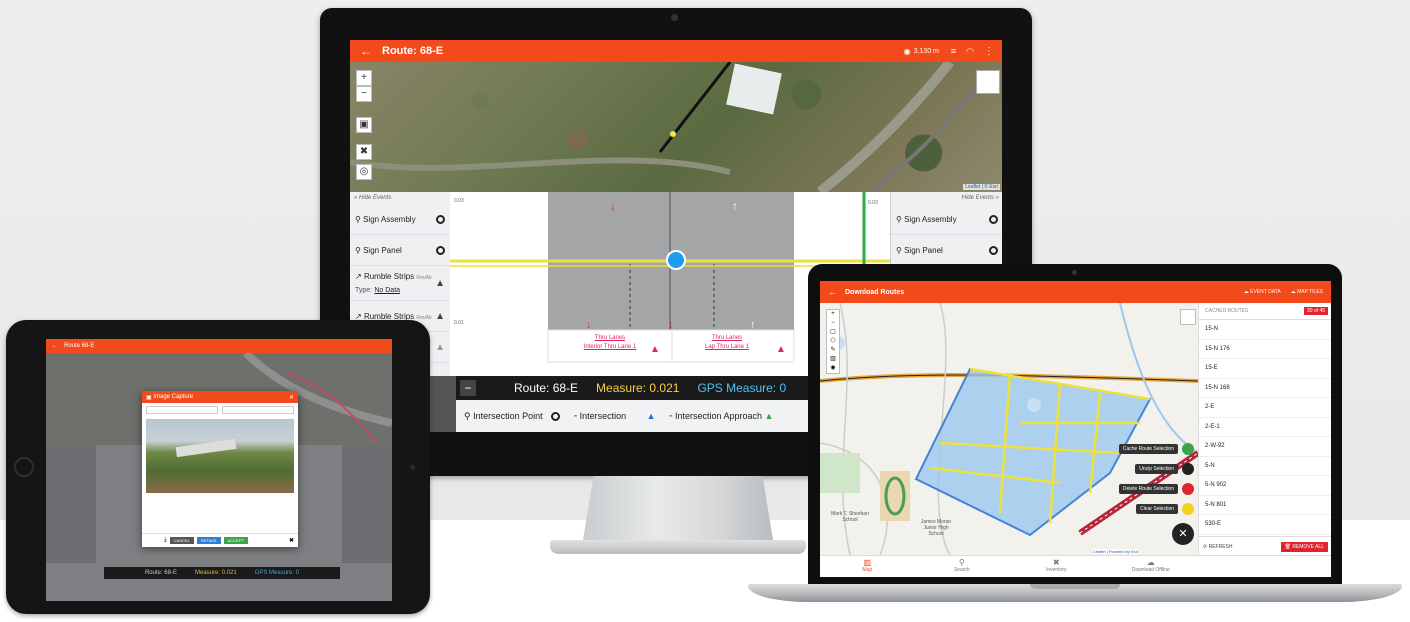 This screenshot has width=1410, height=622. What do you see at coordinates (1265, 525) in the screenshot?
I see `list-item: 530-E` at bounding box center [1265, 525].